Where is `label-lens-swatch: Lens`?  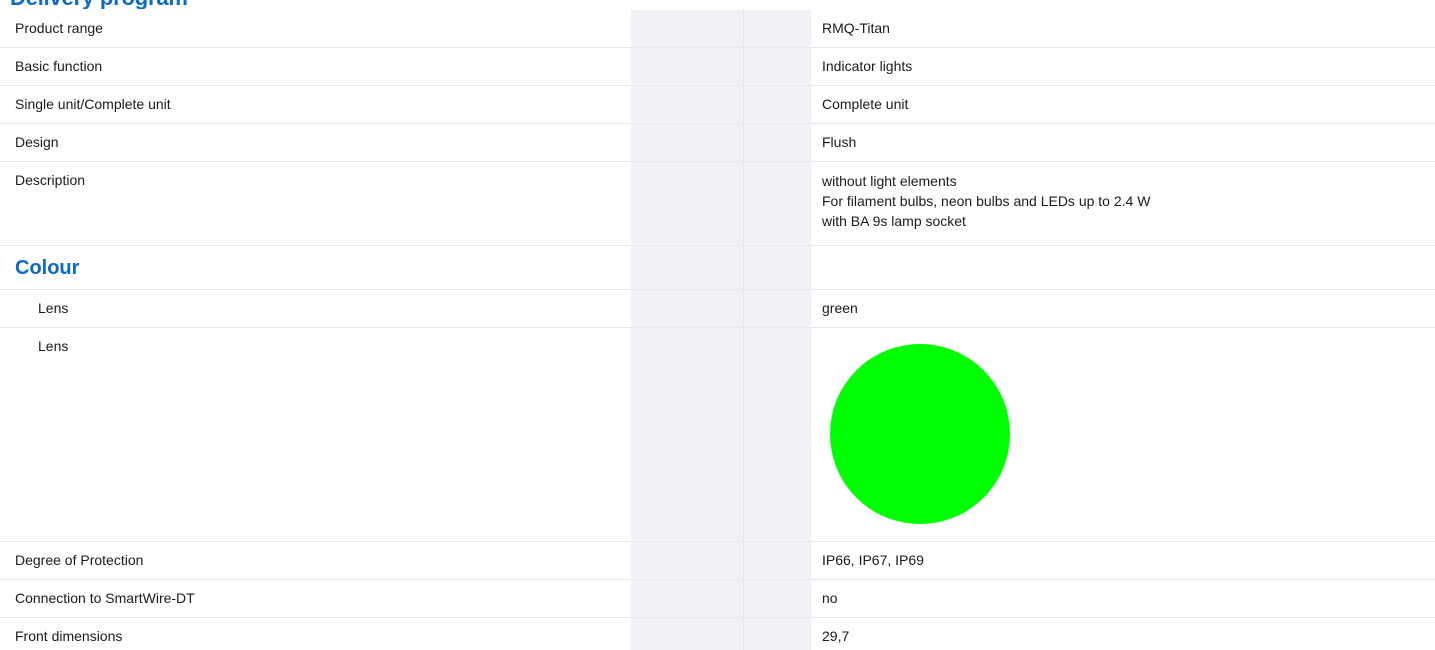
label-lens-swatch: Lens is located at coordinates (53, 346).